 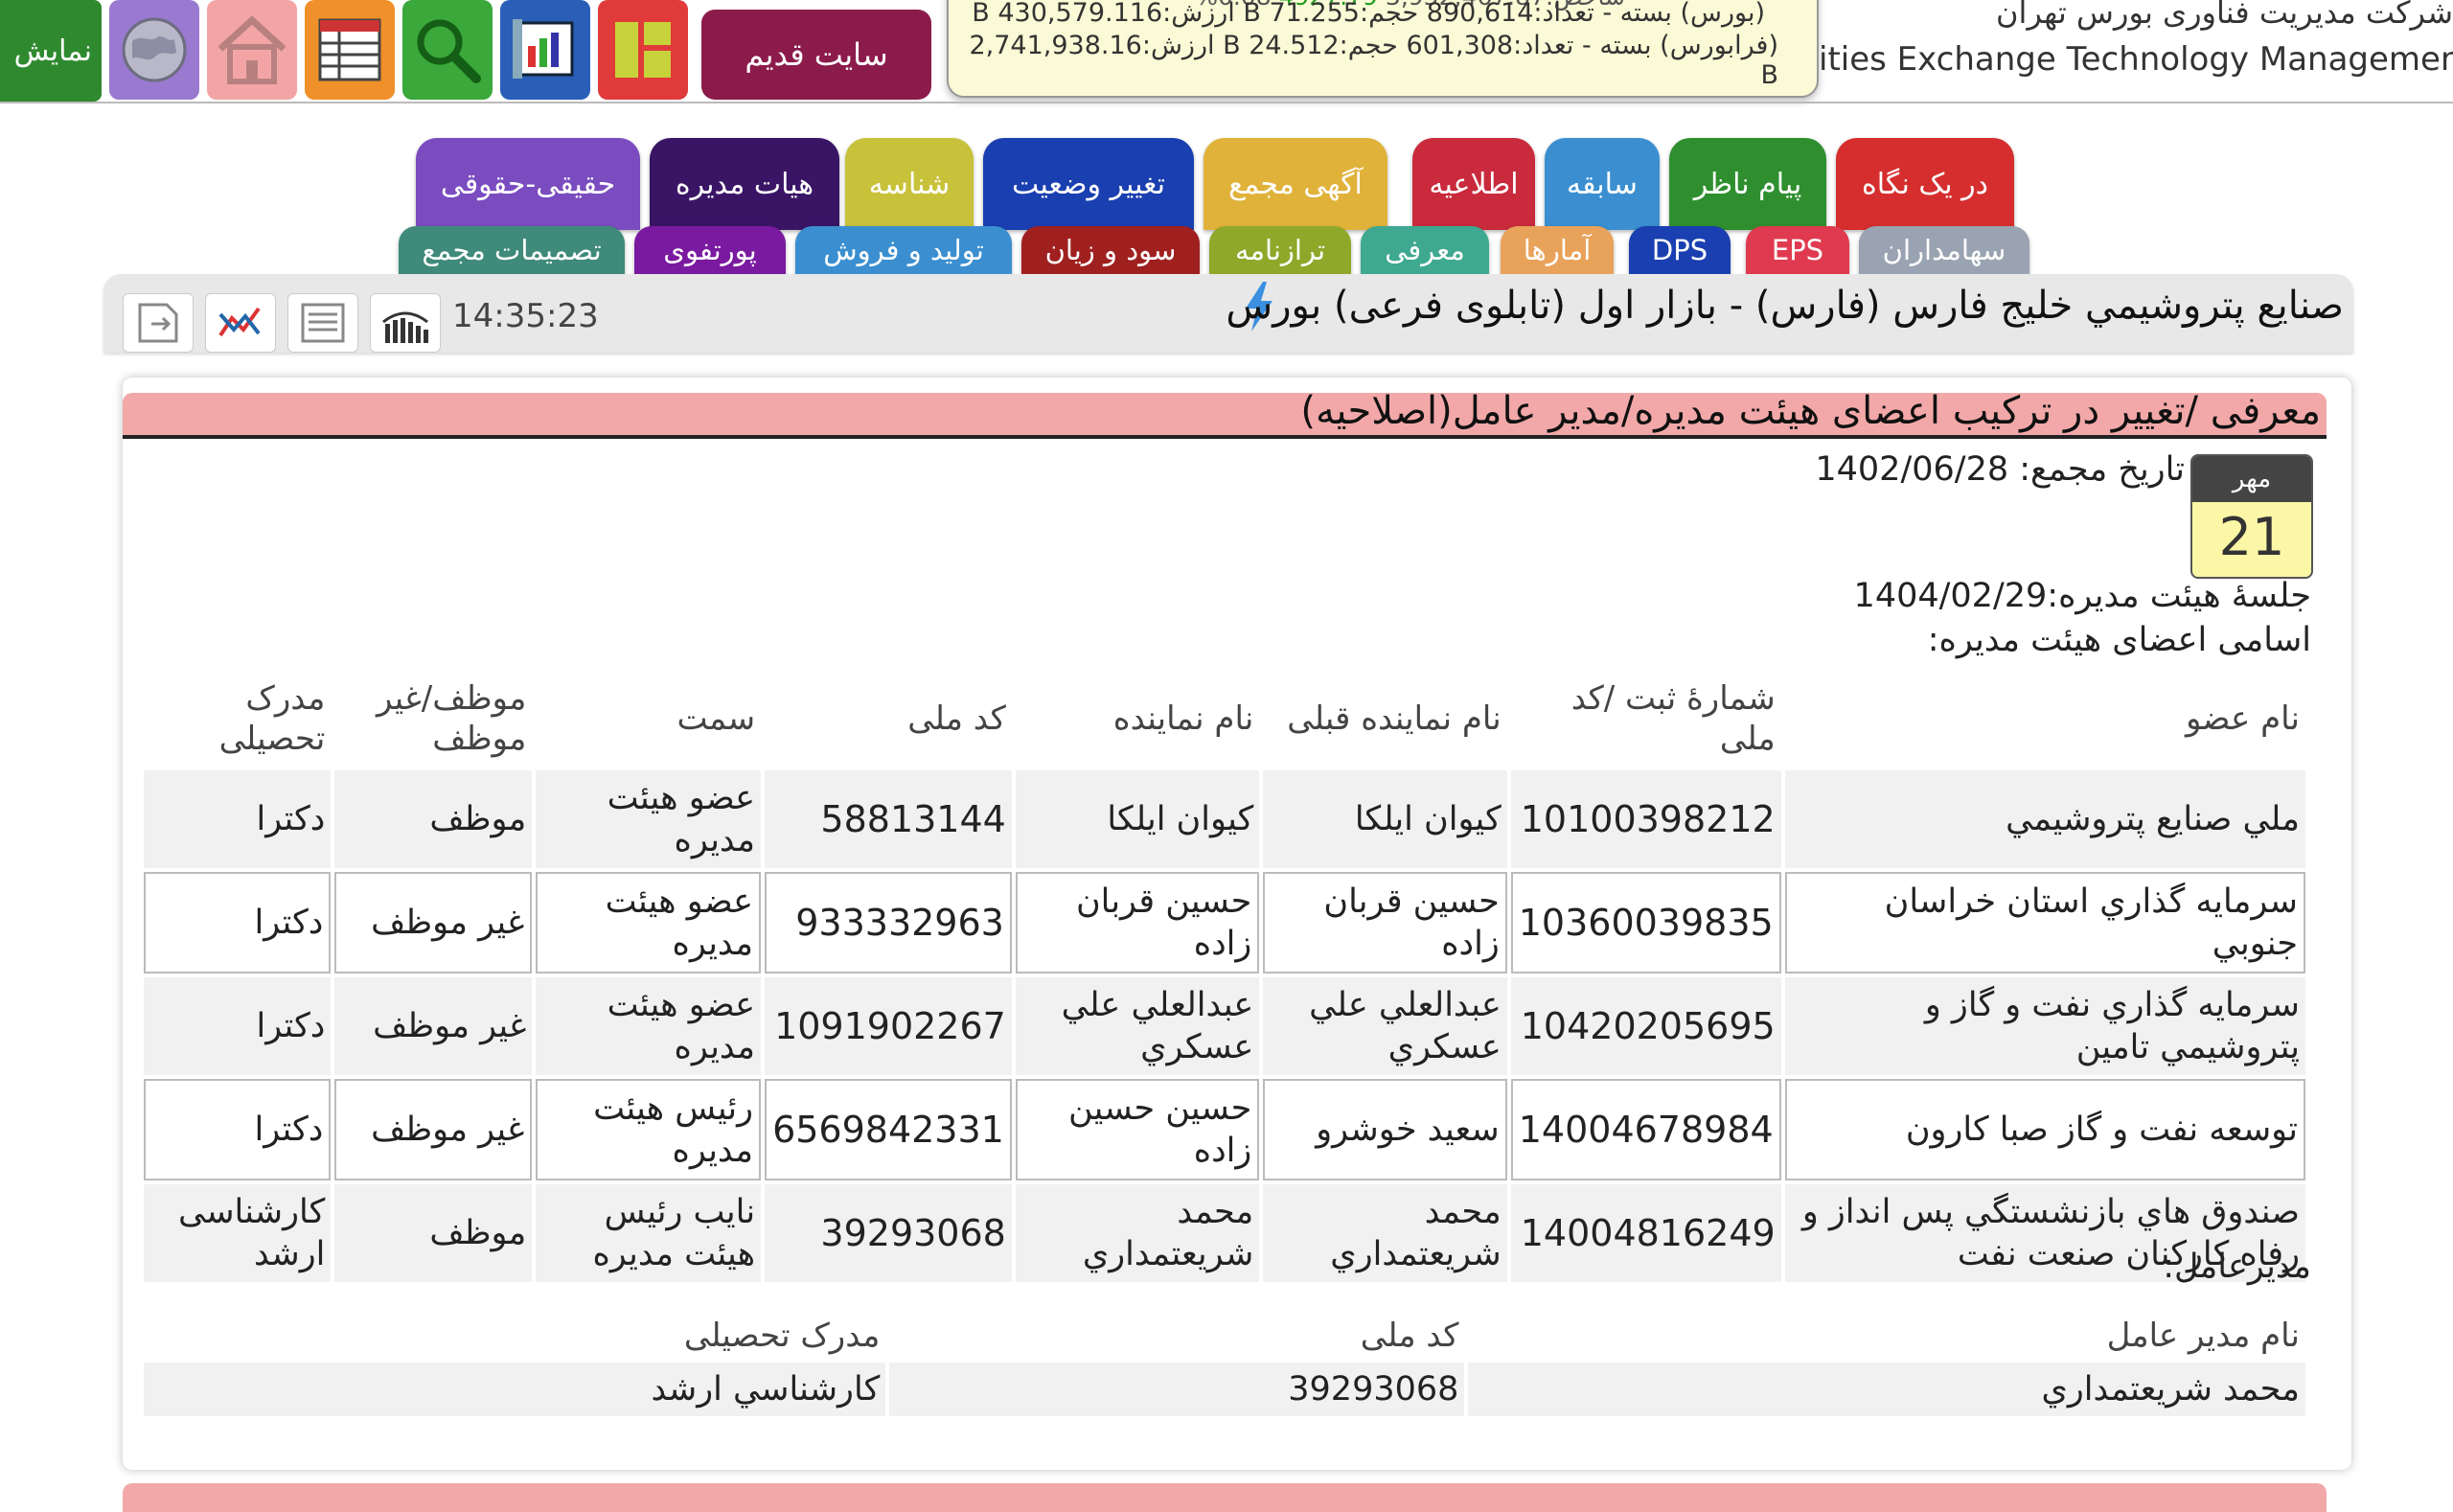 I want to click on old-site-button: سایت قدیم, so click(x=816, y=55).